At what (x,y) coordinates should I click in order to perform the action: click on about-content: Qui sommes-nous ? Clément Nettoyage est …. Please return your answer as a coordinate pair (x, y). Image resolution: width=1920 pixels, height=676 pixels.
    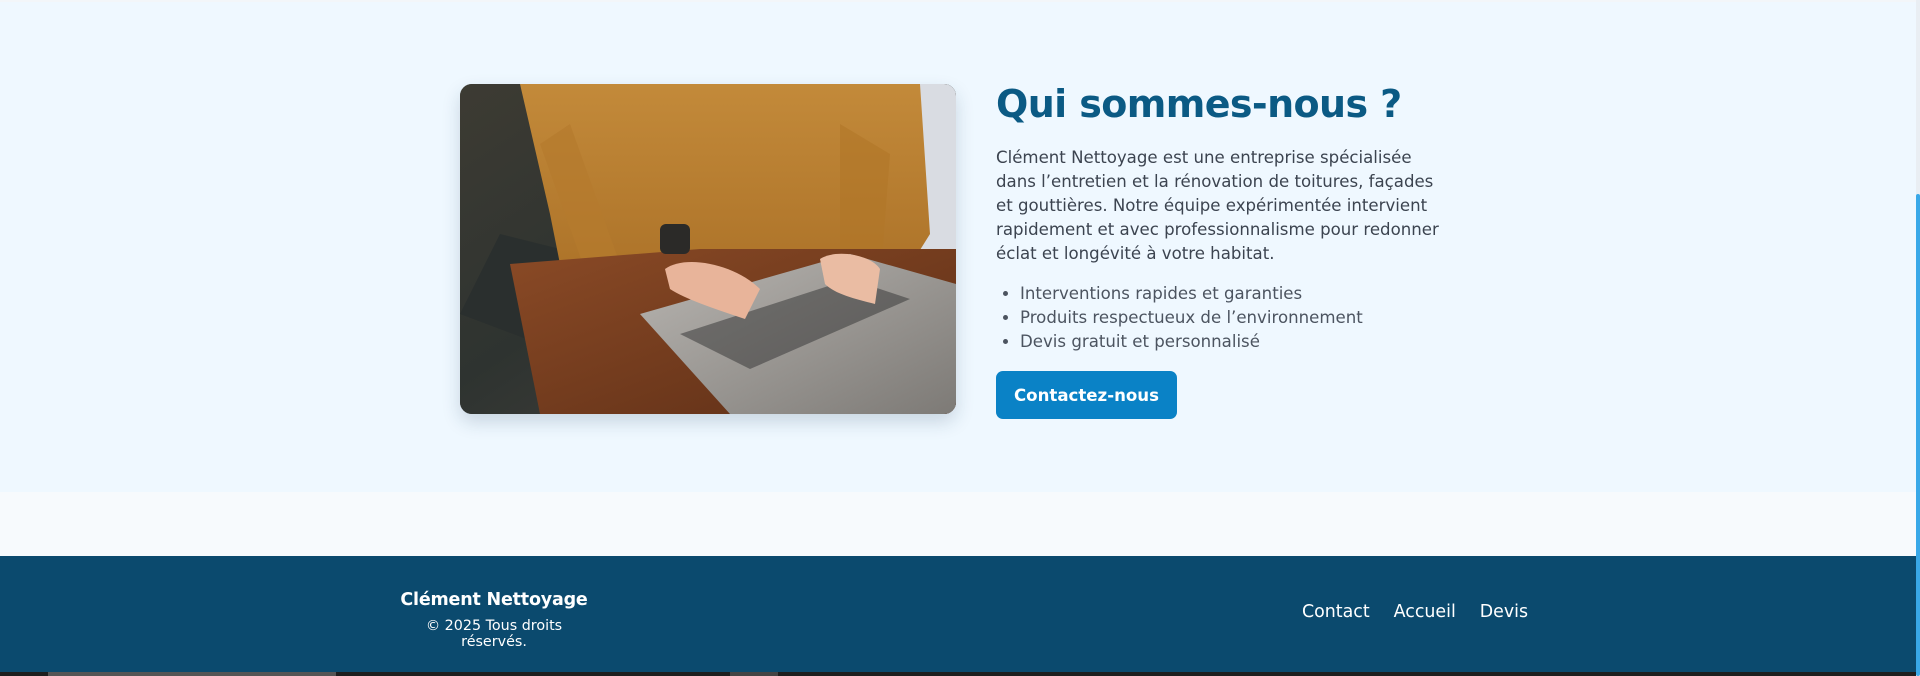
    Looking at the image, I should click on (1226, 249).